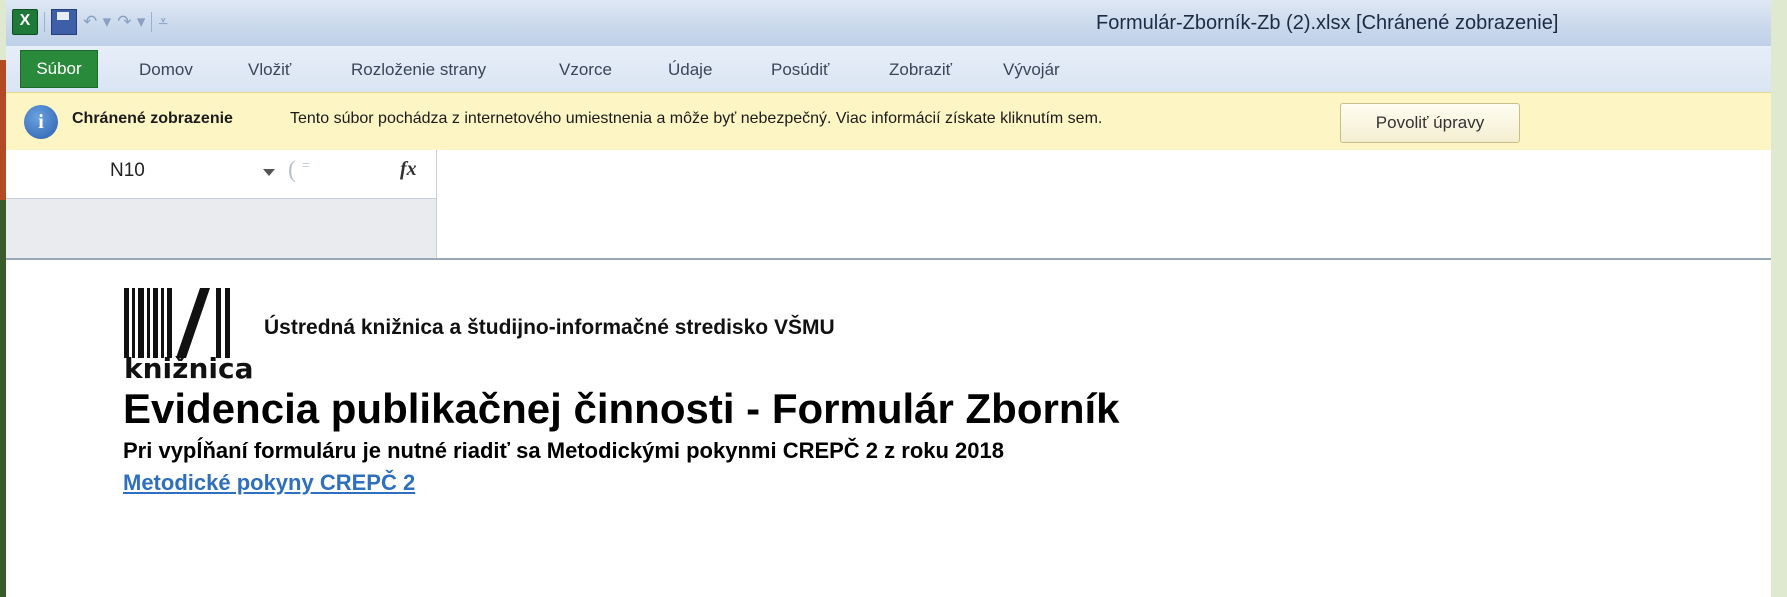 This screenshot has width=1787, height=597. What do you see at coordinates (127, 170) in the screenshot?
I see `name-box-value: N10` at bounding box center [127, 170].